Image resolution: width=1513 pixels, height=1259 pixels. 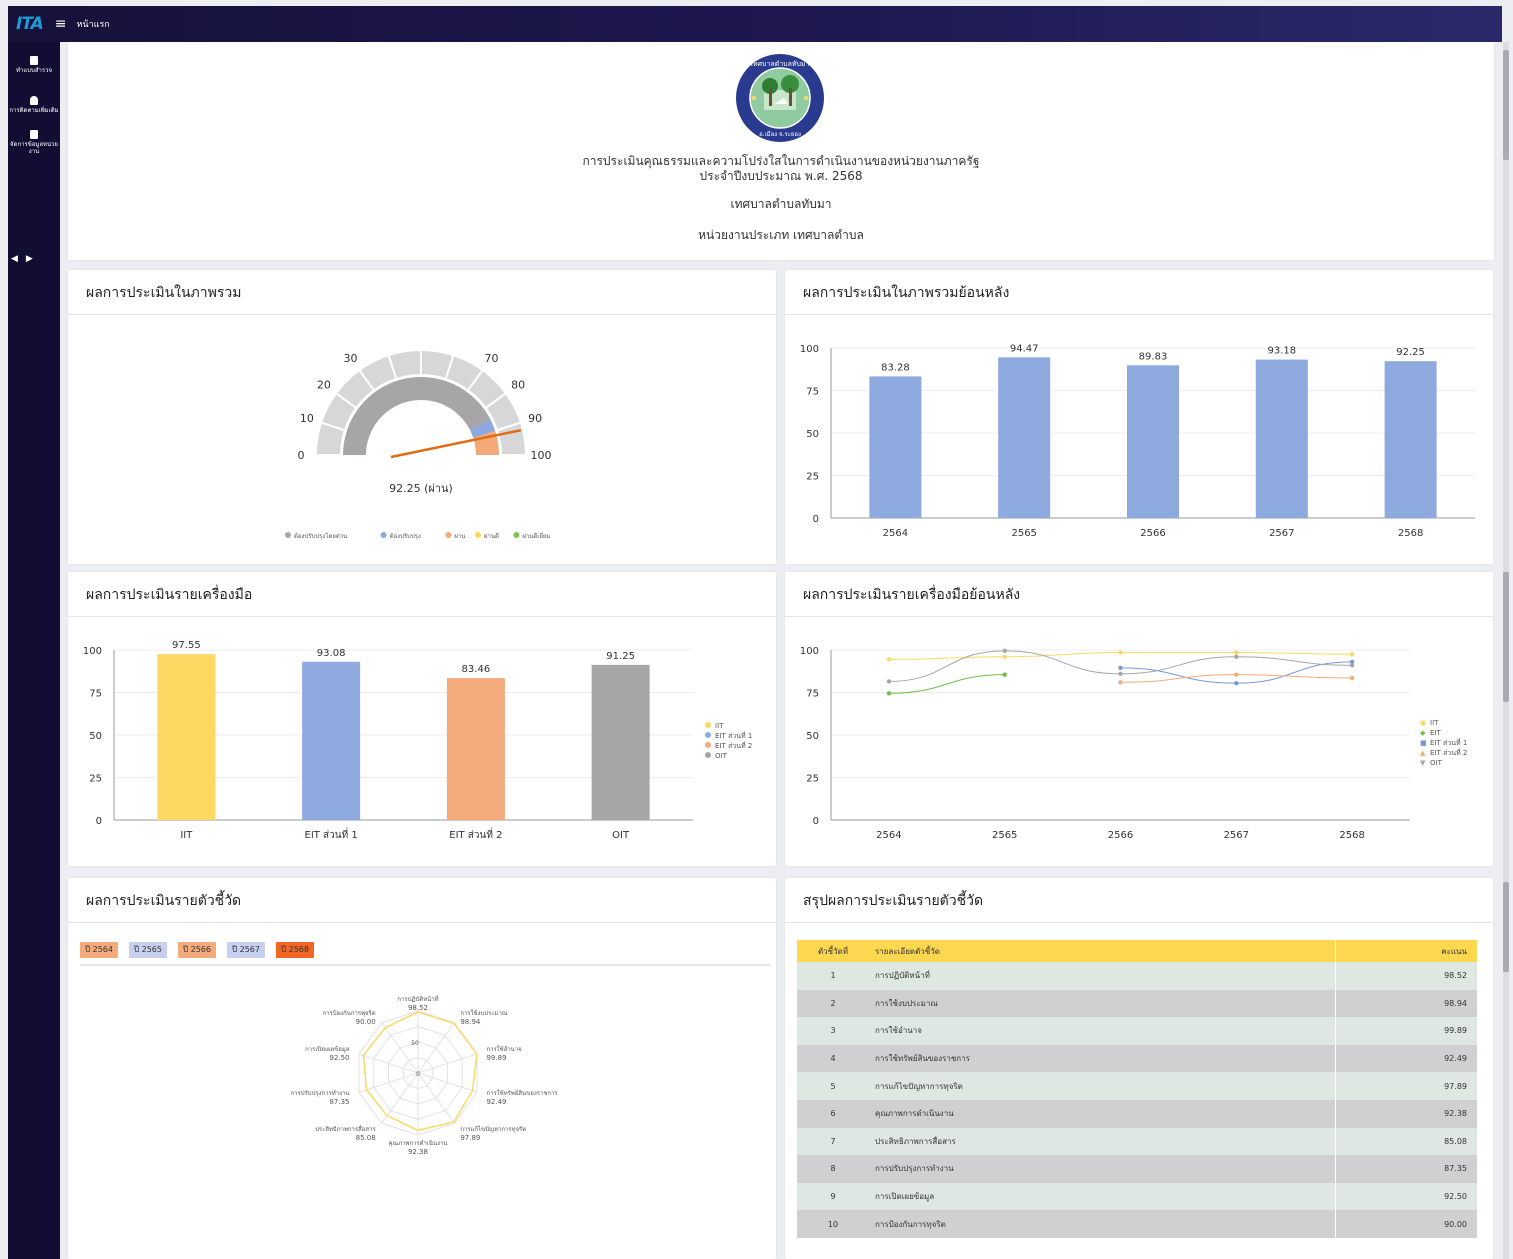 I want to click on indicator-no-cell: 2, so click(x=833, y=1003).